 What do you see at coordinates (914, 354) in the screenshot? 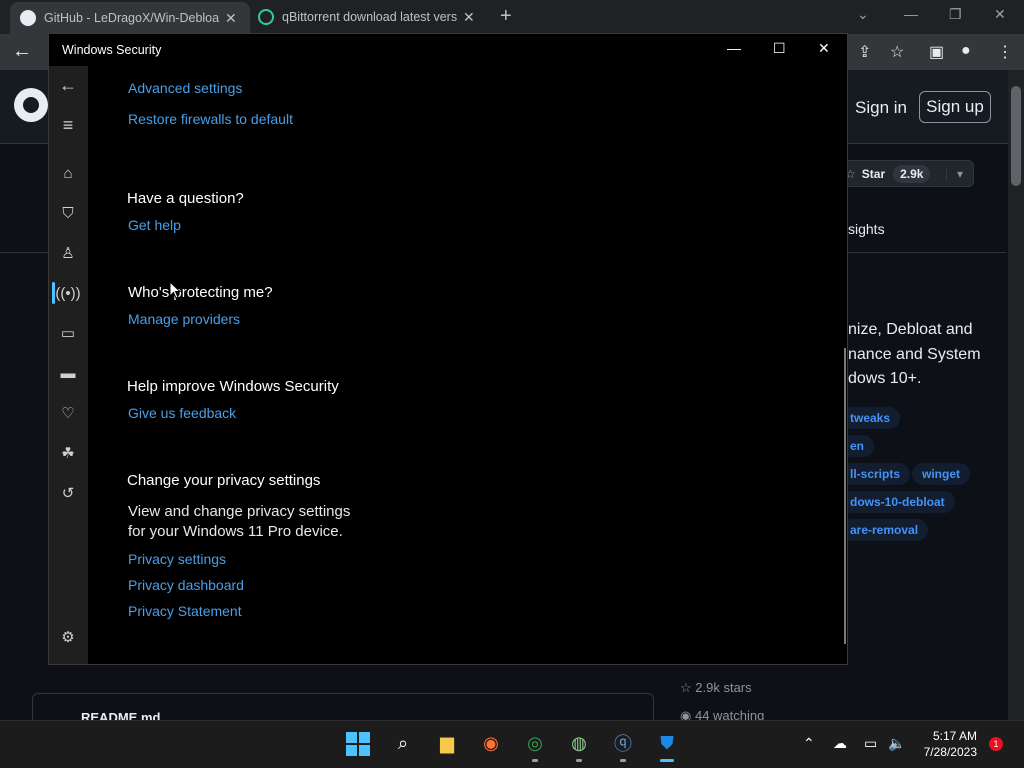
I see `about-line: nance and System` at bounding box center [914, 354].